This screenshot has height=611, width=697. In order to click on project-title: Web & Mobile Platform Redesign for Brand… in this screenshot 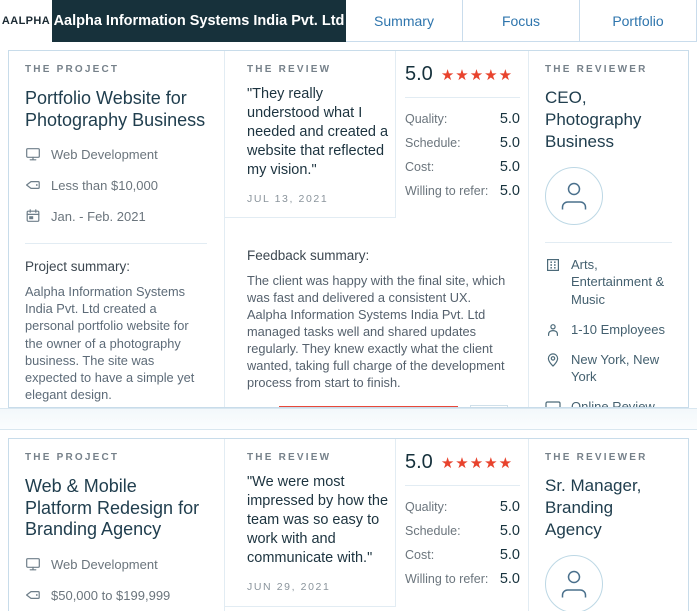, I will do `click(112, 508)`.